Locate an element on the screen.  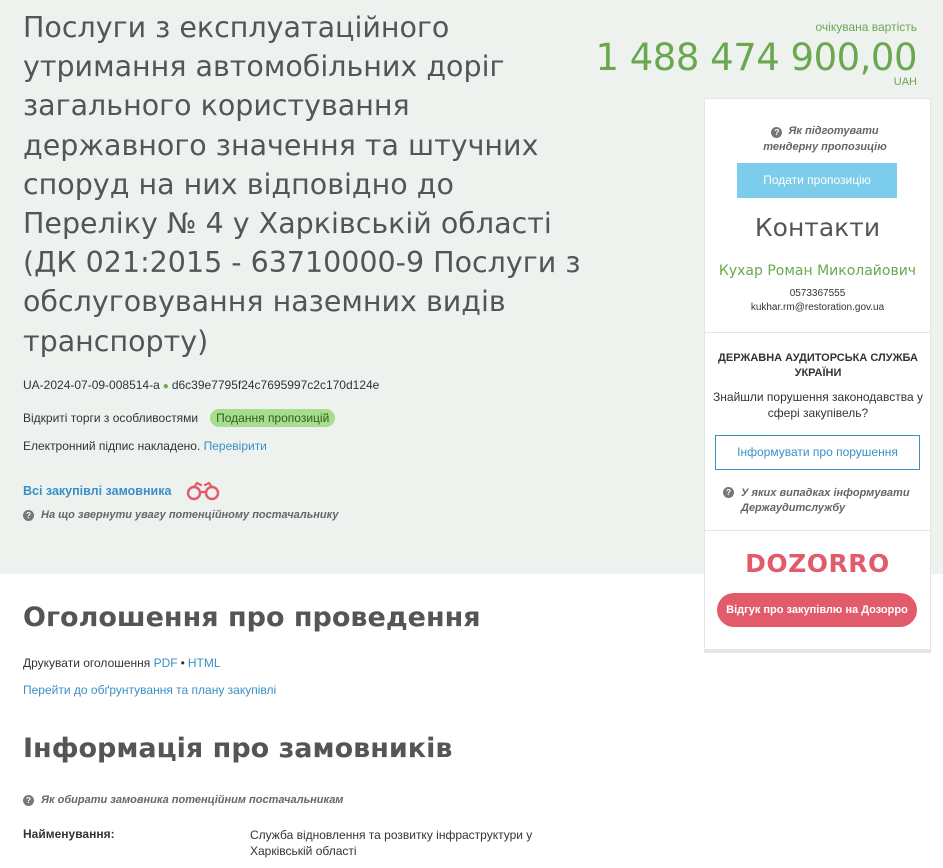
prepare-hint-text: Як підготувати тендерну пропозицію is located at coordinates (825, 139).